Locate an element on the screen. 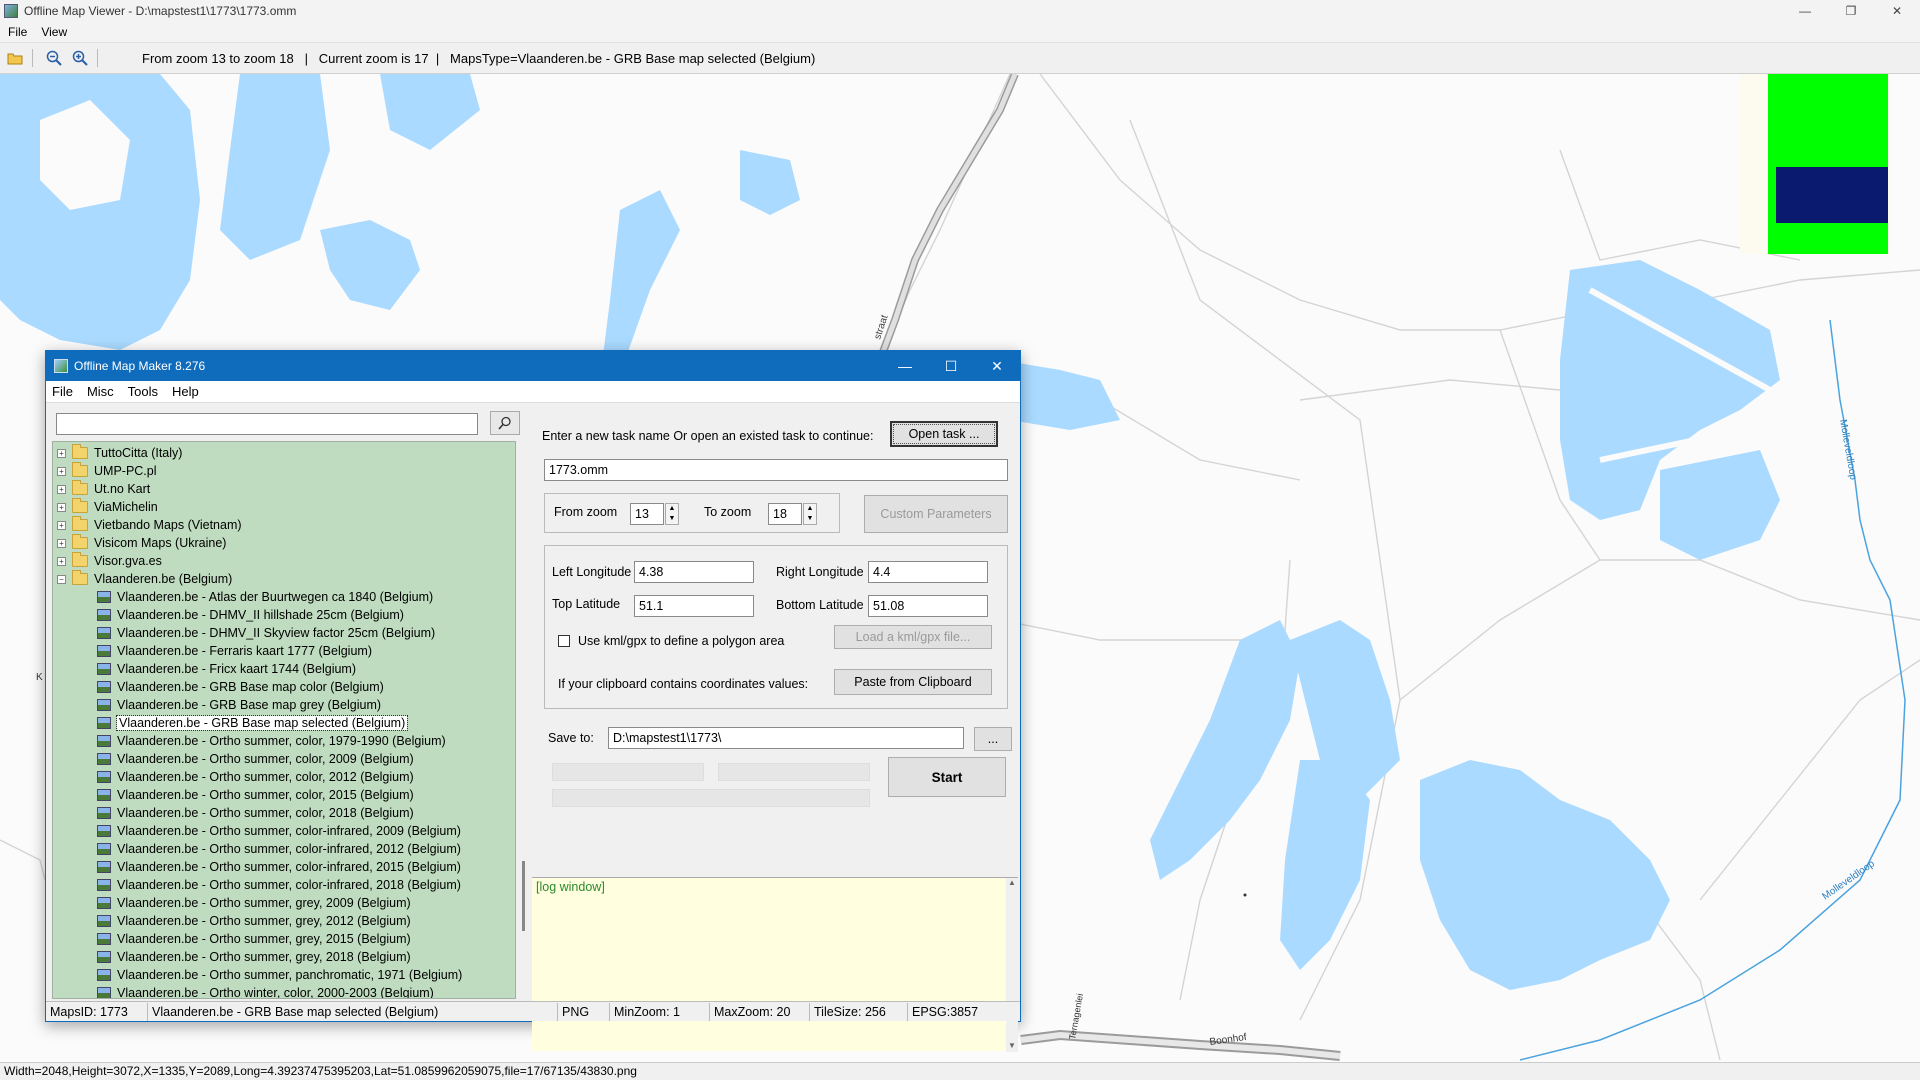 The height and width of the screenshot is (1080, 1920). tree-folder: + Visicom Maps (Ukraine) is located at coordinates (141, 543).